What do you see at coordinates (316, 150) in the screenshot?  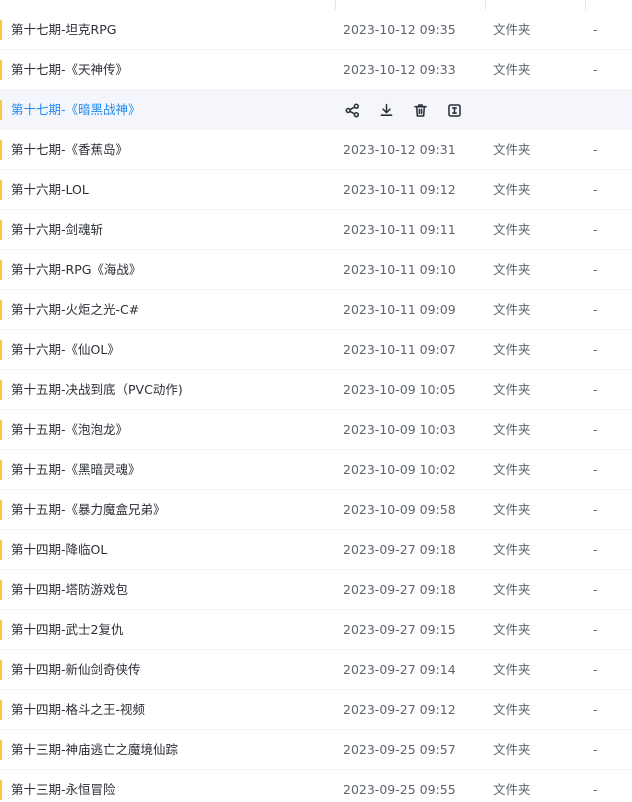 I see `table-row: 第十七期-《香蕉岛》 2023-10-12 09:31 文件夹 -` at bounding box center [316, 150].